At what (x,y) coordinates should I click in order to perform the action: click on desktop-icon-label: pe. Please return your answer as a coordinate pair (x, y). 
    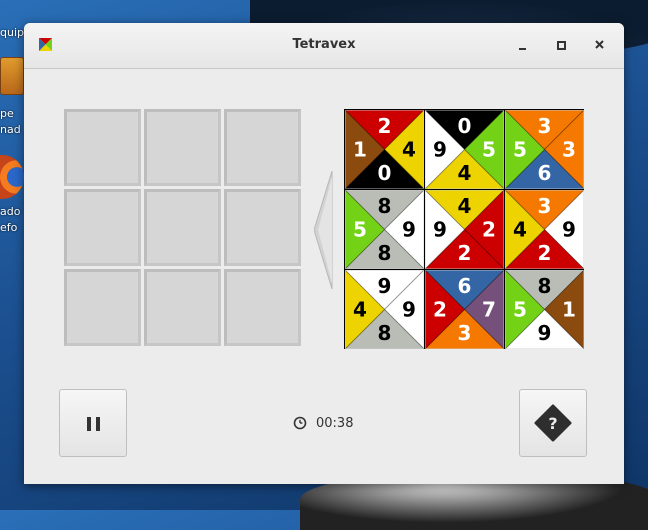
    Looking at the image, I should click on (7, 113).